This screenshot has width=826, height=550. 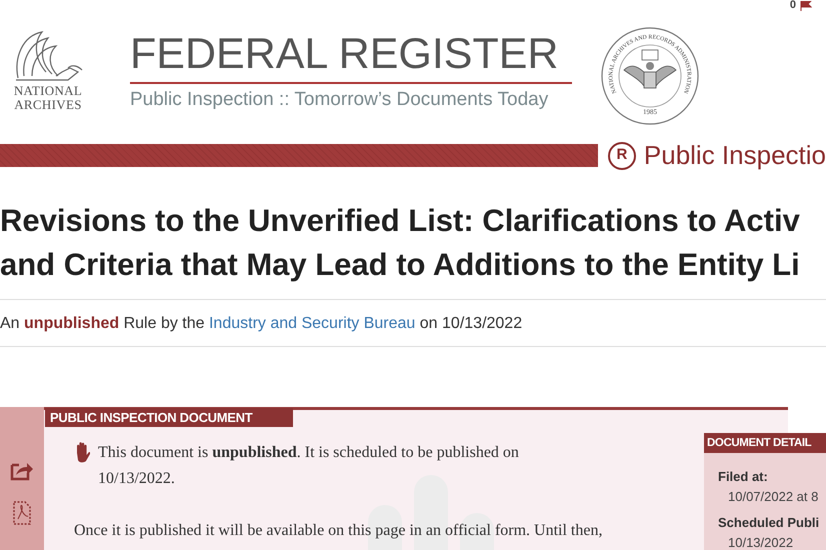 What do you see at coordinates (806, 6) in the screenshot?
I see `flag-icon` at bounding box center [806, 6].